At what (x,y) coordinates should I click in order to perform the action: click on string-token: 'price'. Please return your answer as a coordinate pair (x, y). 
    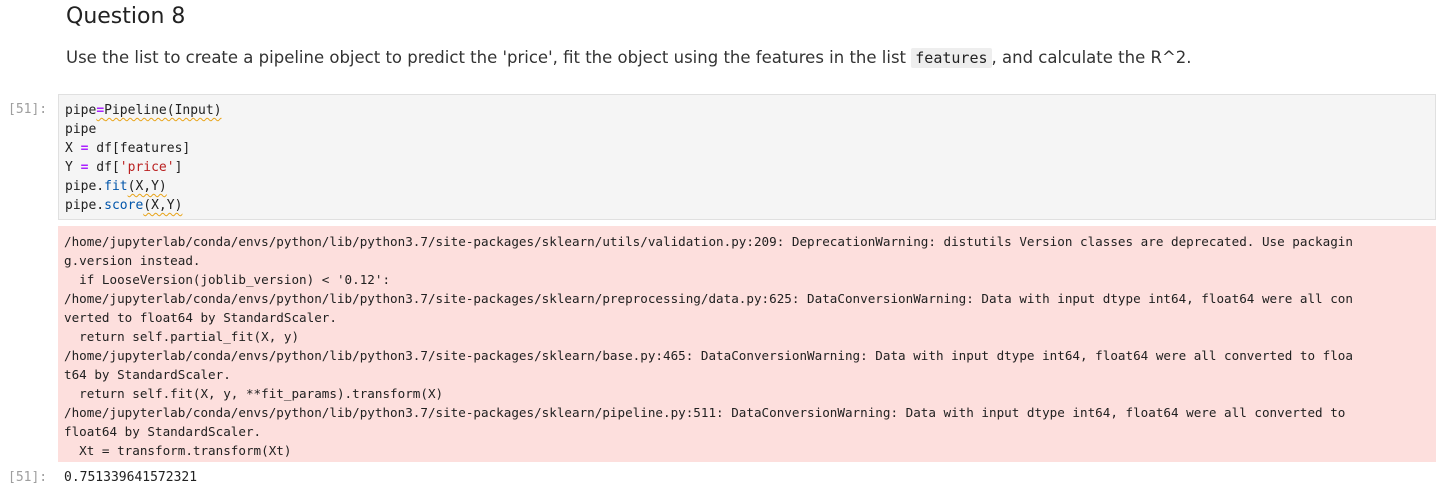
    Looking at the image, I should click on (147, 167).